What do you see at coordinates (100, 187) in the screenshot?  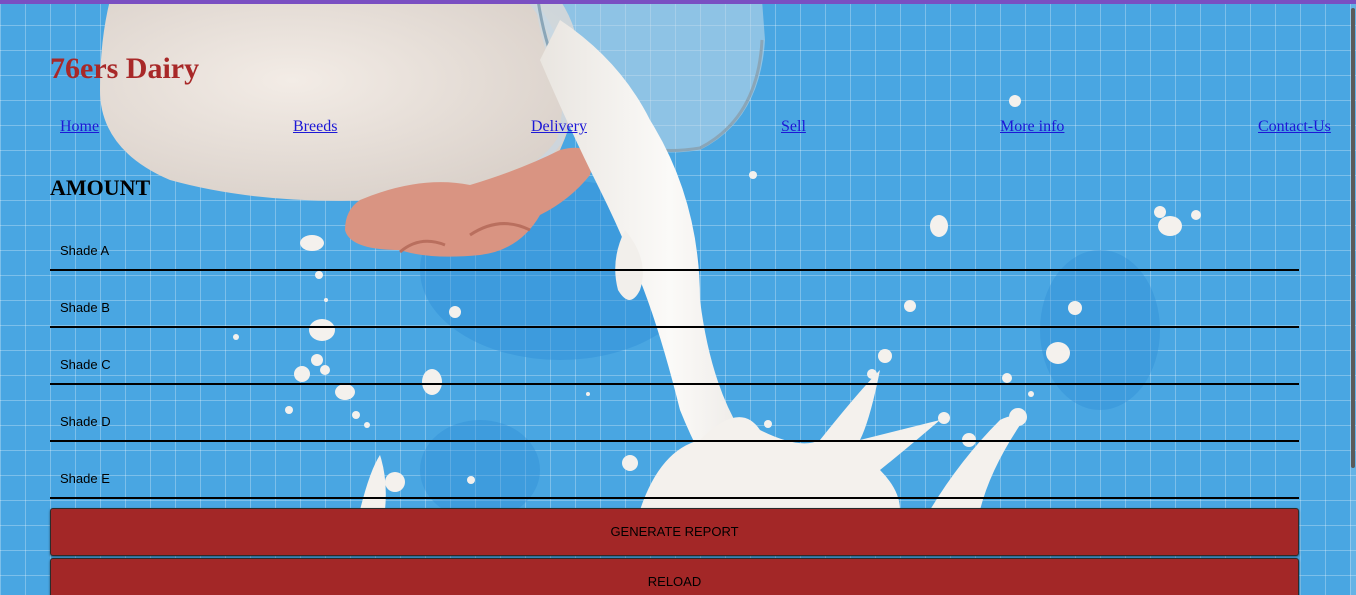 I see `amount-heading: AMOUNT` at bounding box center [100, 187].